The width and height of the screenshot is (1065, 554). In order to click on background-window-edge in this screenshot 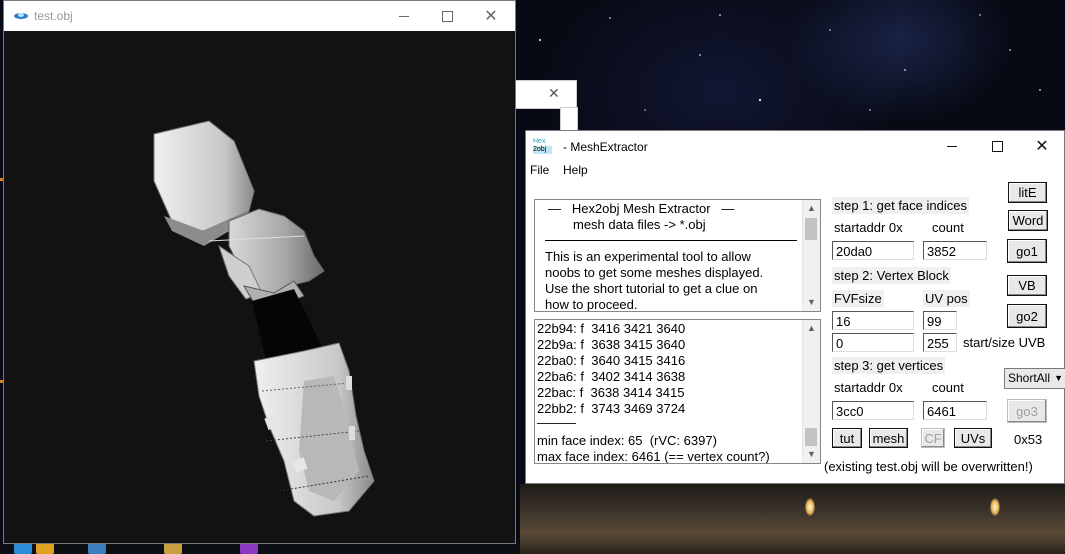, I will do `click(569, 119)`.